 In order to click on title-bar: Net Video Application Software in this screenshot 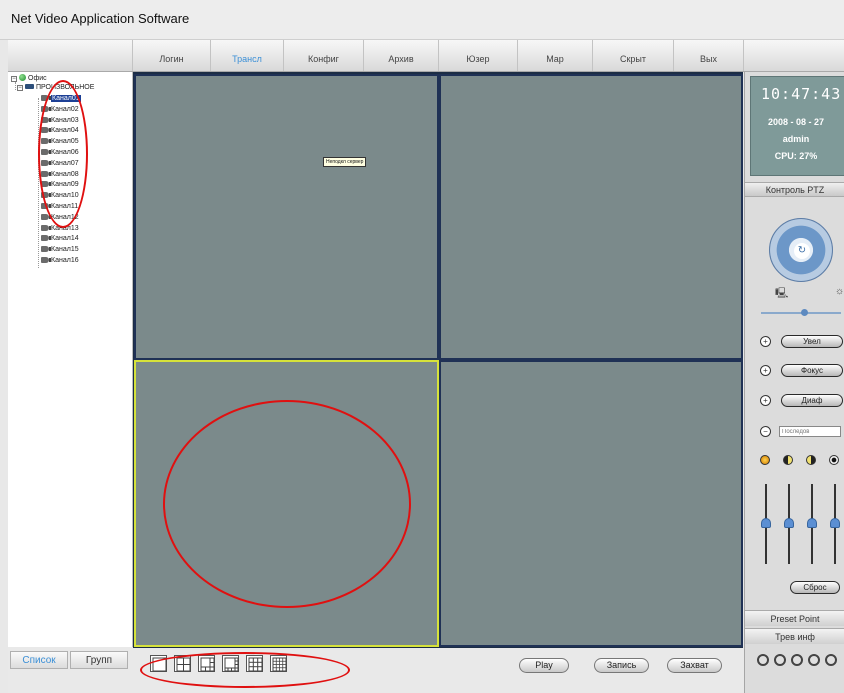, I will do `click(422, 20)`.